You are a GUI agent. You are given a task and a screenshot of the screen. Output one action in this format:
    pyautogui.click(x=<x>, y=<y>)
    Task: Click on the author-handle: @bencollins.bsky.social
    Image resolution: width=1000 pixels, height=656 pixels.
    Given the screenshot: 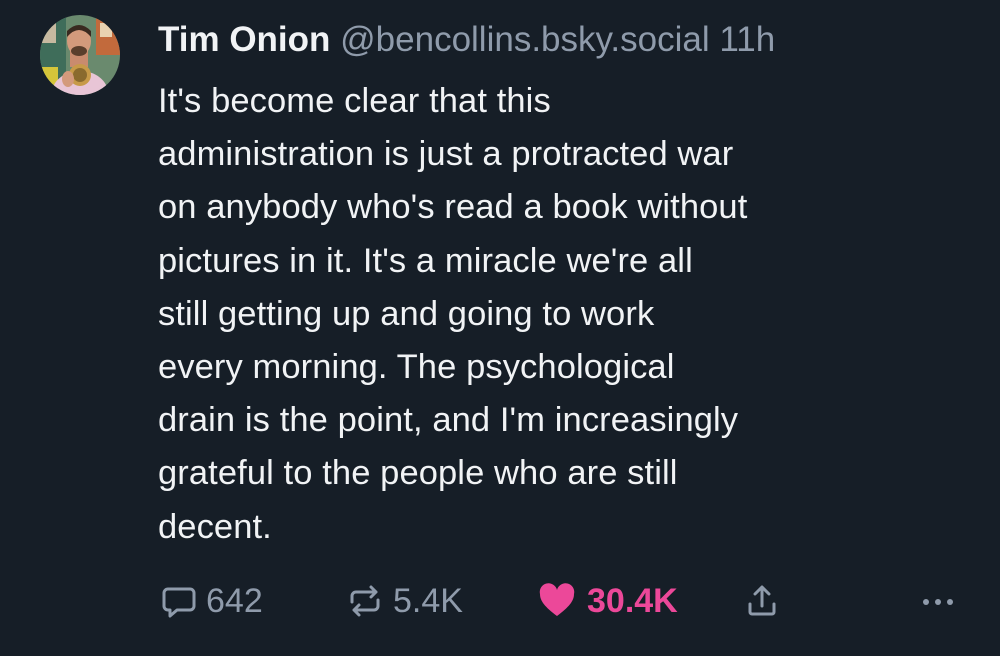 What is the action you would take?
    pyautogui.click(x=524, y=39)
    